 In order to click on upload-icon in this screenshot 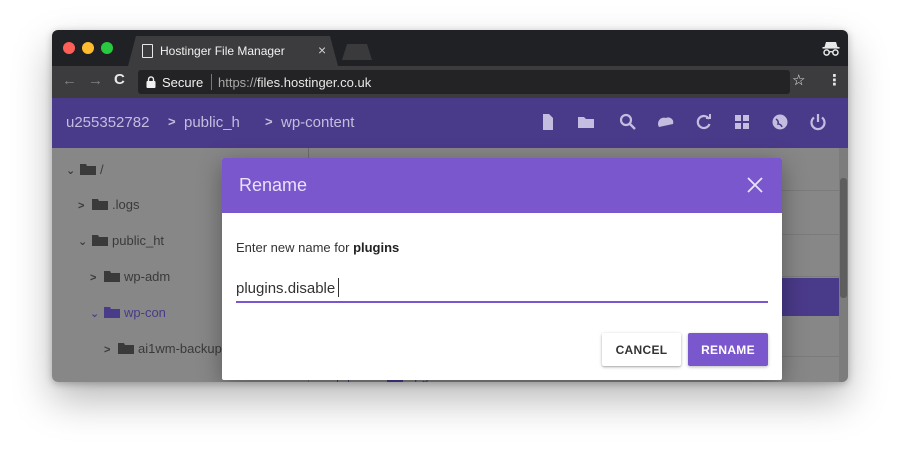, I will do `click(666, 122)`.